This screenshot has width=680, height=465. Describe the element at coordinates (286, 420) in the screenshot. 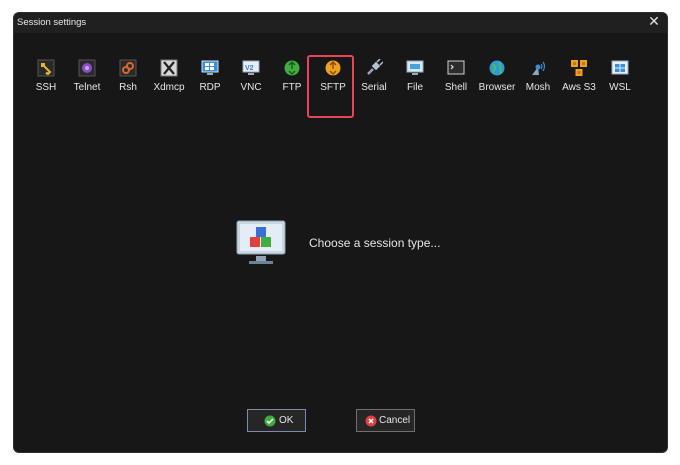

I see `ok-label: OK` at that location.